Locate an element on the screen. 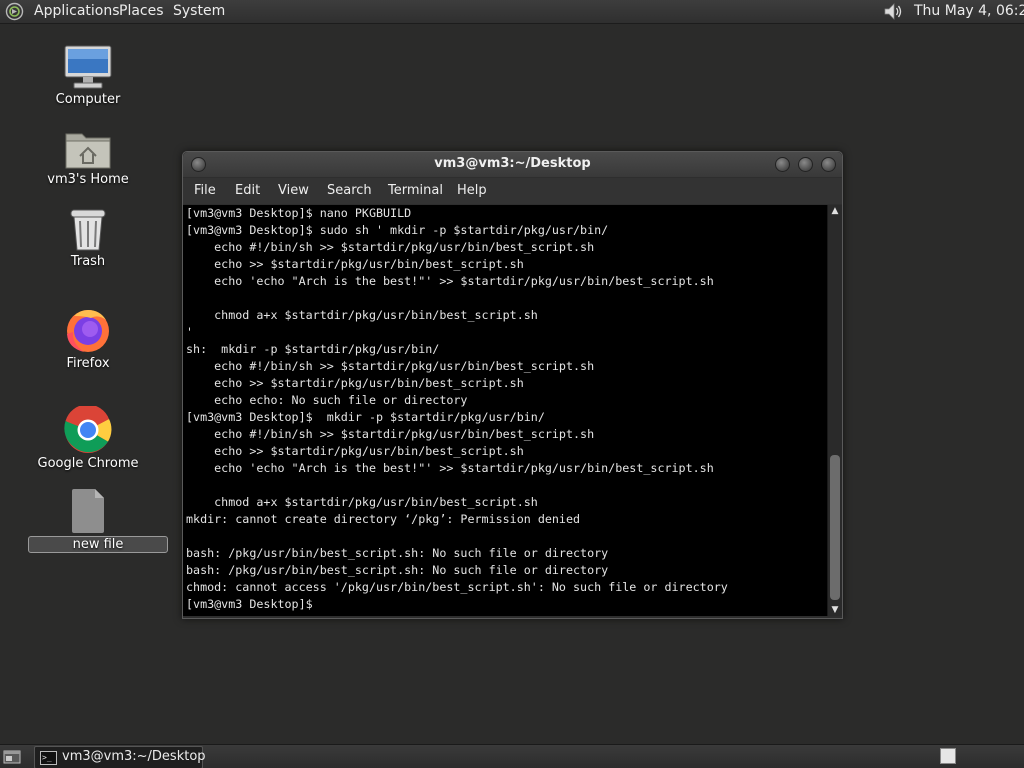 This screenshot has height=768, width=1024. home-folder-icon is located at coordinates (88, 151).